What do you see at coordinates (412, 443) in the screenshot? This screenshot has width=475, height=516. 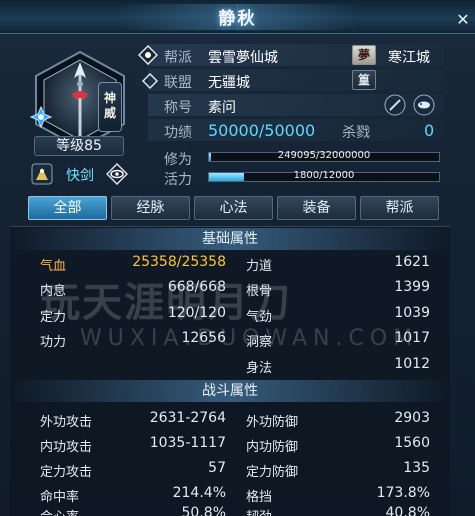 I see `stat-value: 1560` at bounding box center [412, 443].